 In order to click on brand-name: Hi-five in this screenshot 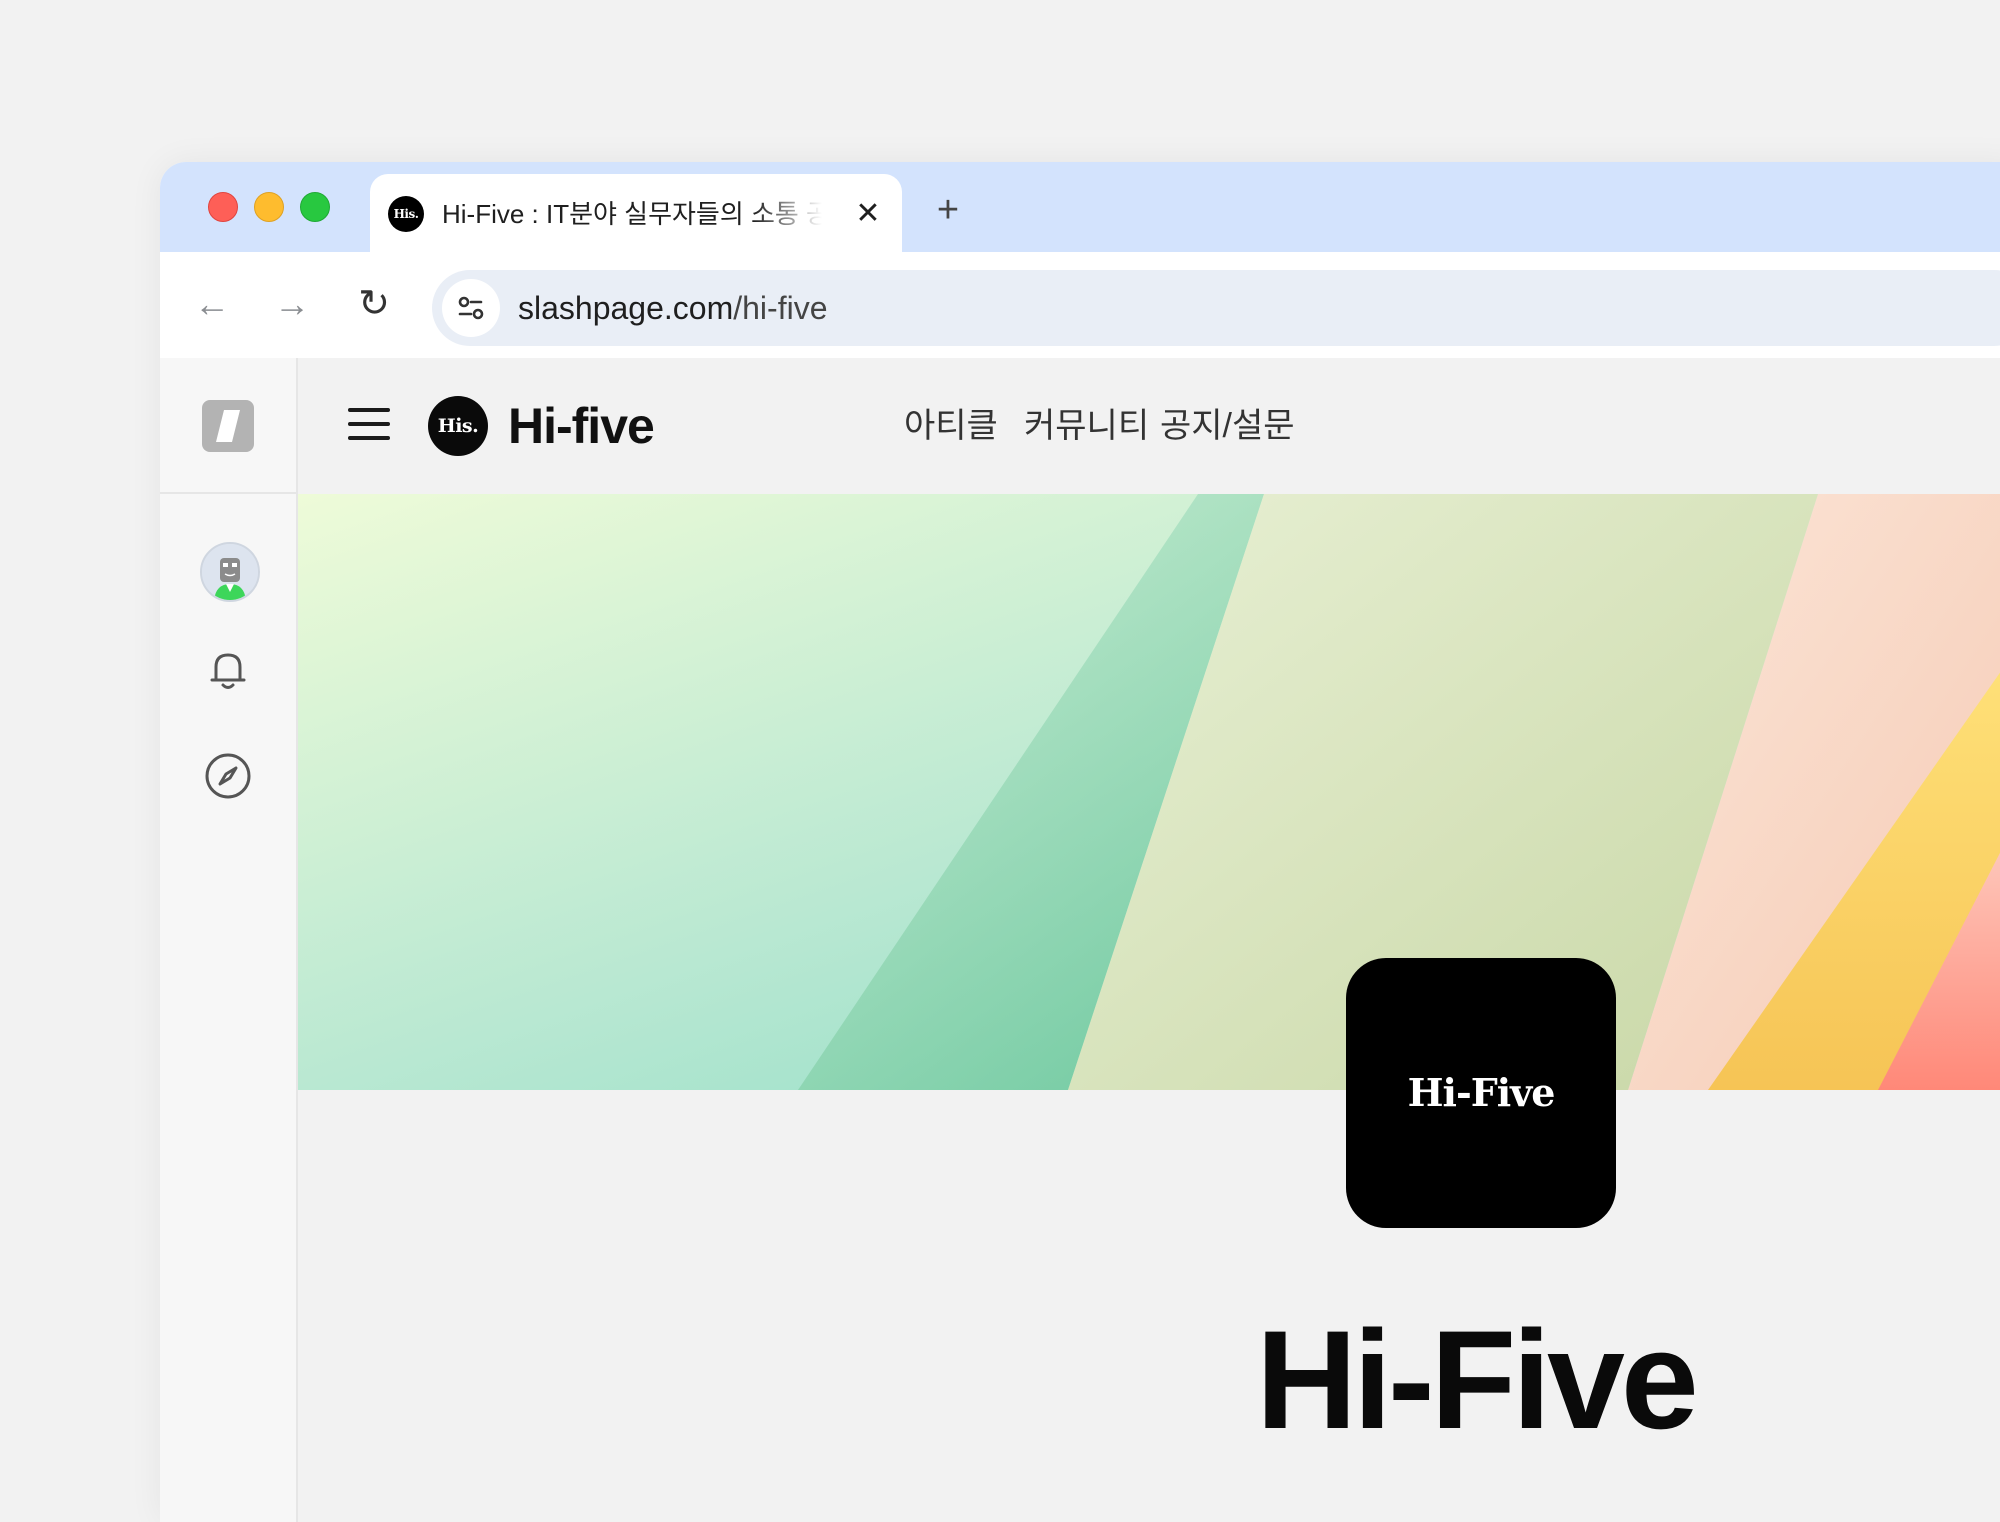, I will do `click(581, 426)`.